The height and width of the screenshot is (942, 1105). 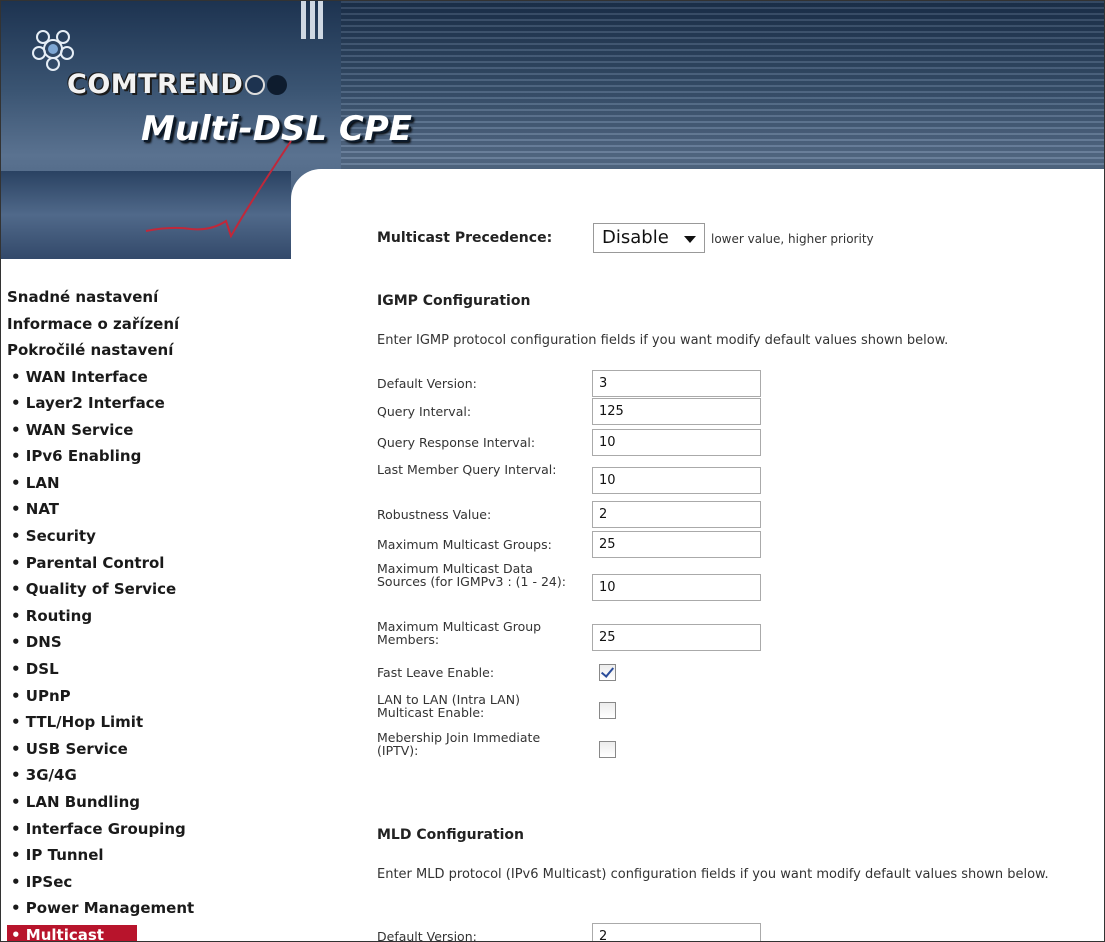 I want to click on igmp-max-multicast-groups-row: Maximum Multicast Groups: 25, so click(x=737, y=544).